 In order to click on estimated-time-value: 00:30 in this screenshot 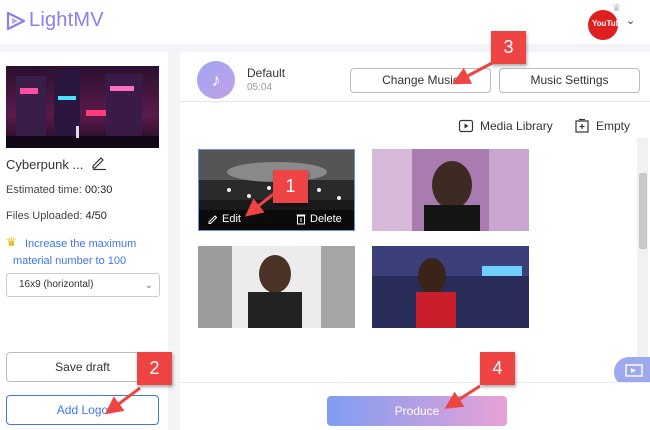, I will do `click(98, 190)`.